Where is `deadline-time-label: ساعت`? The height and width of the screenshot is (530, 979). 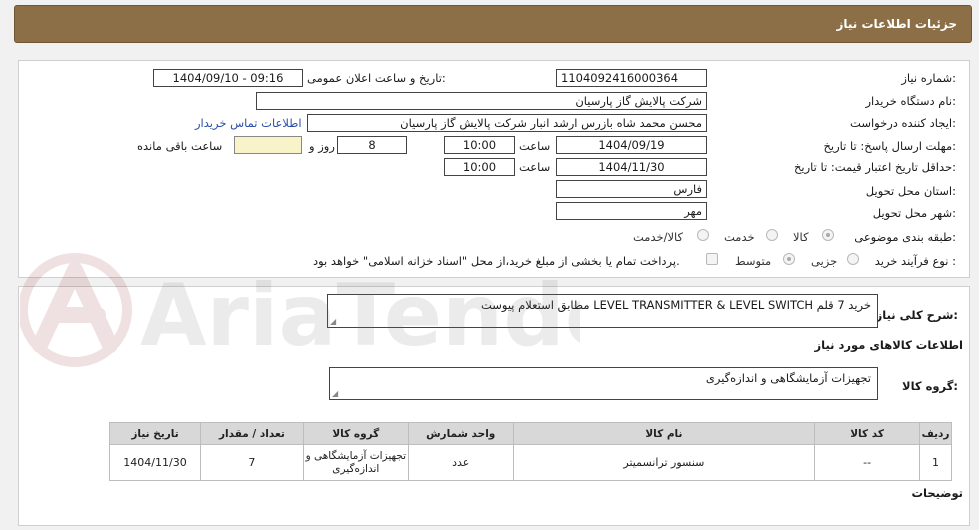 deadline-time-label: ساعت is located at coordinates (535, 146).